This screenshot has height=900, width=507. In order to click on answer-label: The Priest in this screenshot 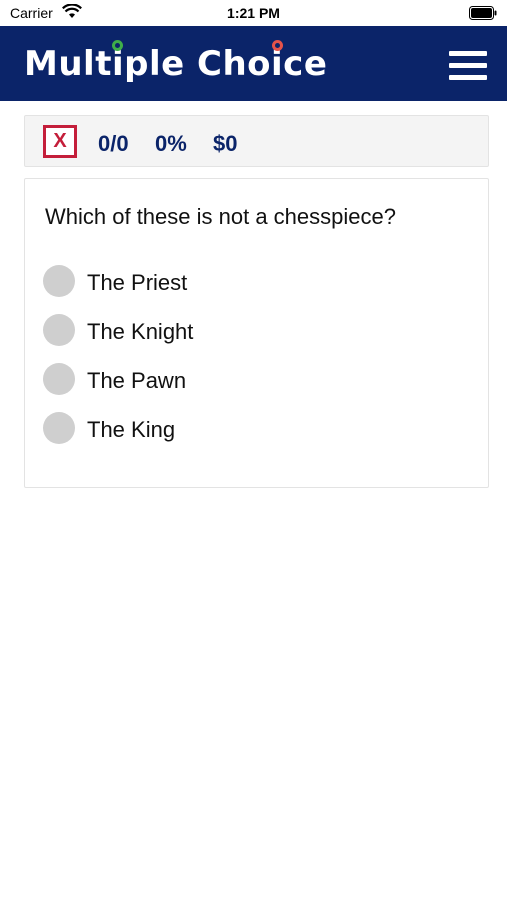, I will do `click(137, 282)`.